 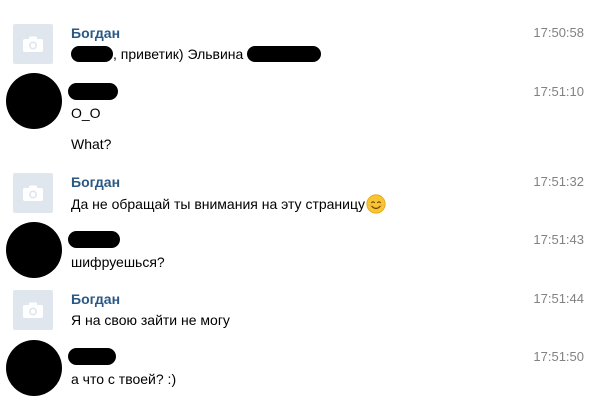 I want to click on smiling-face-emoji-icon, so click(x=376, y=204).